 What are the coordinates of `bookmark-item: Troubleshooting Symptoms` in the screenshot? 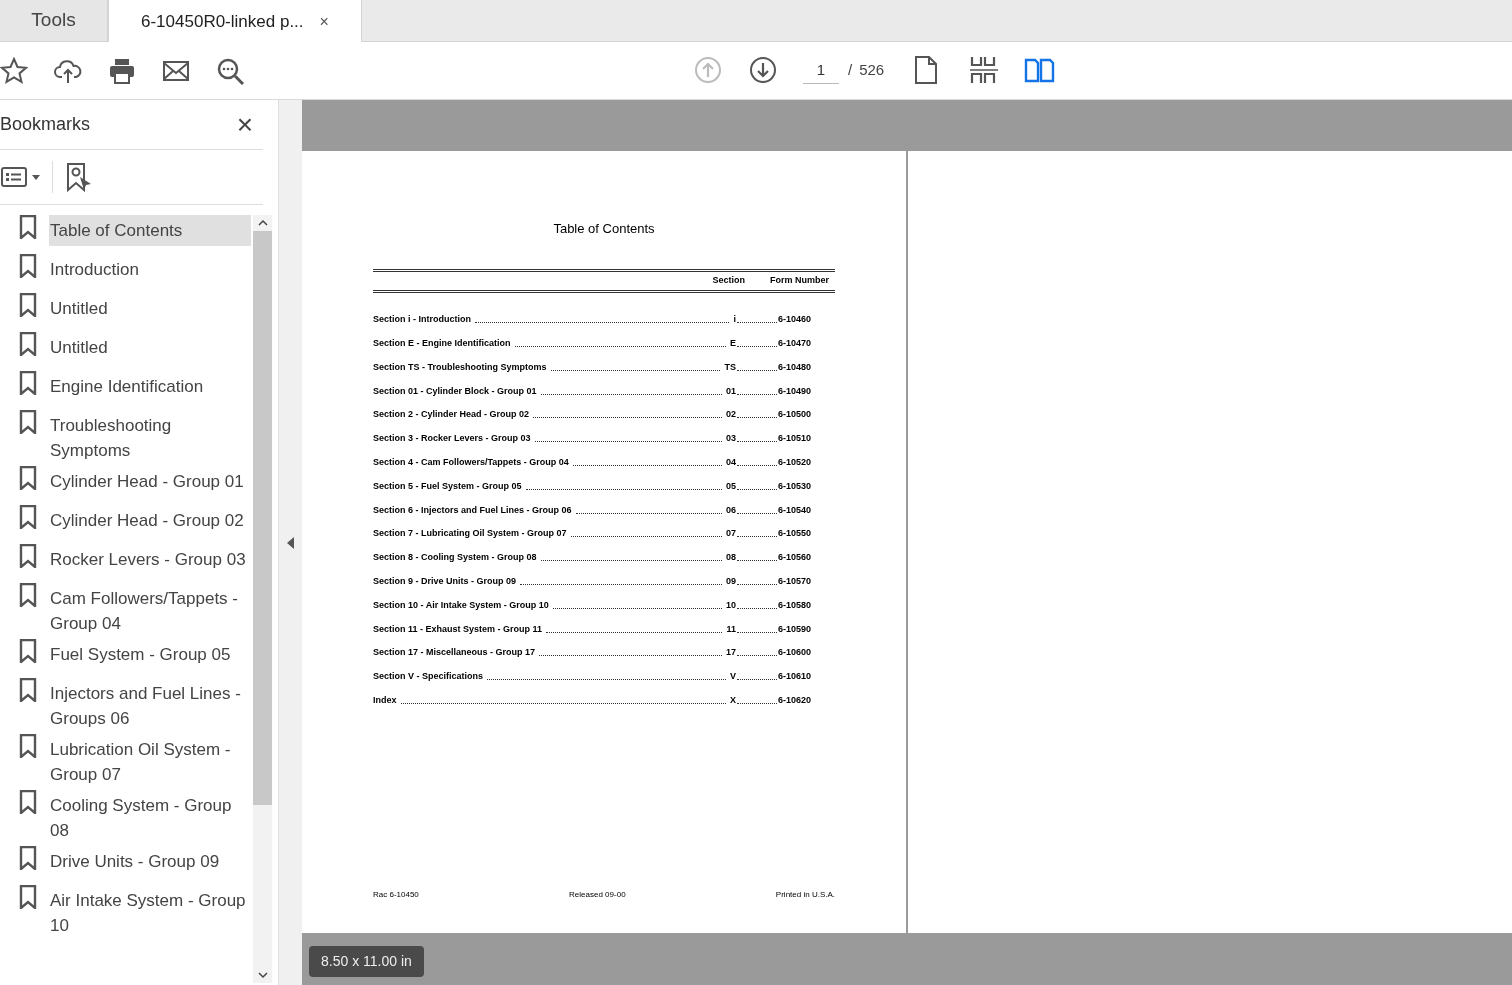 It's located at (150, 438).